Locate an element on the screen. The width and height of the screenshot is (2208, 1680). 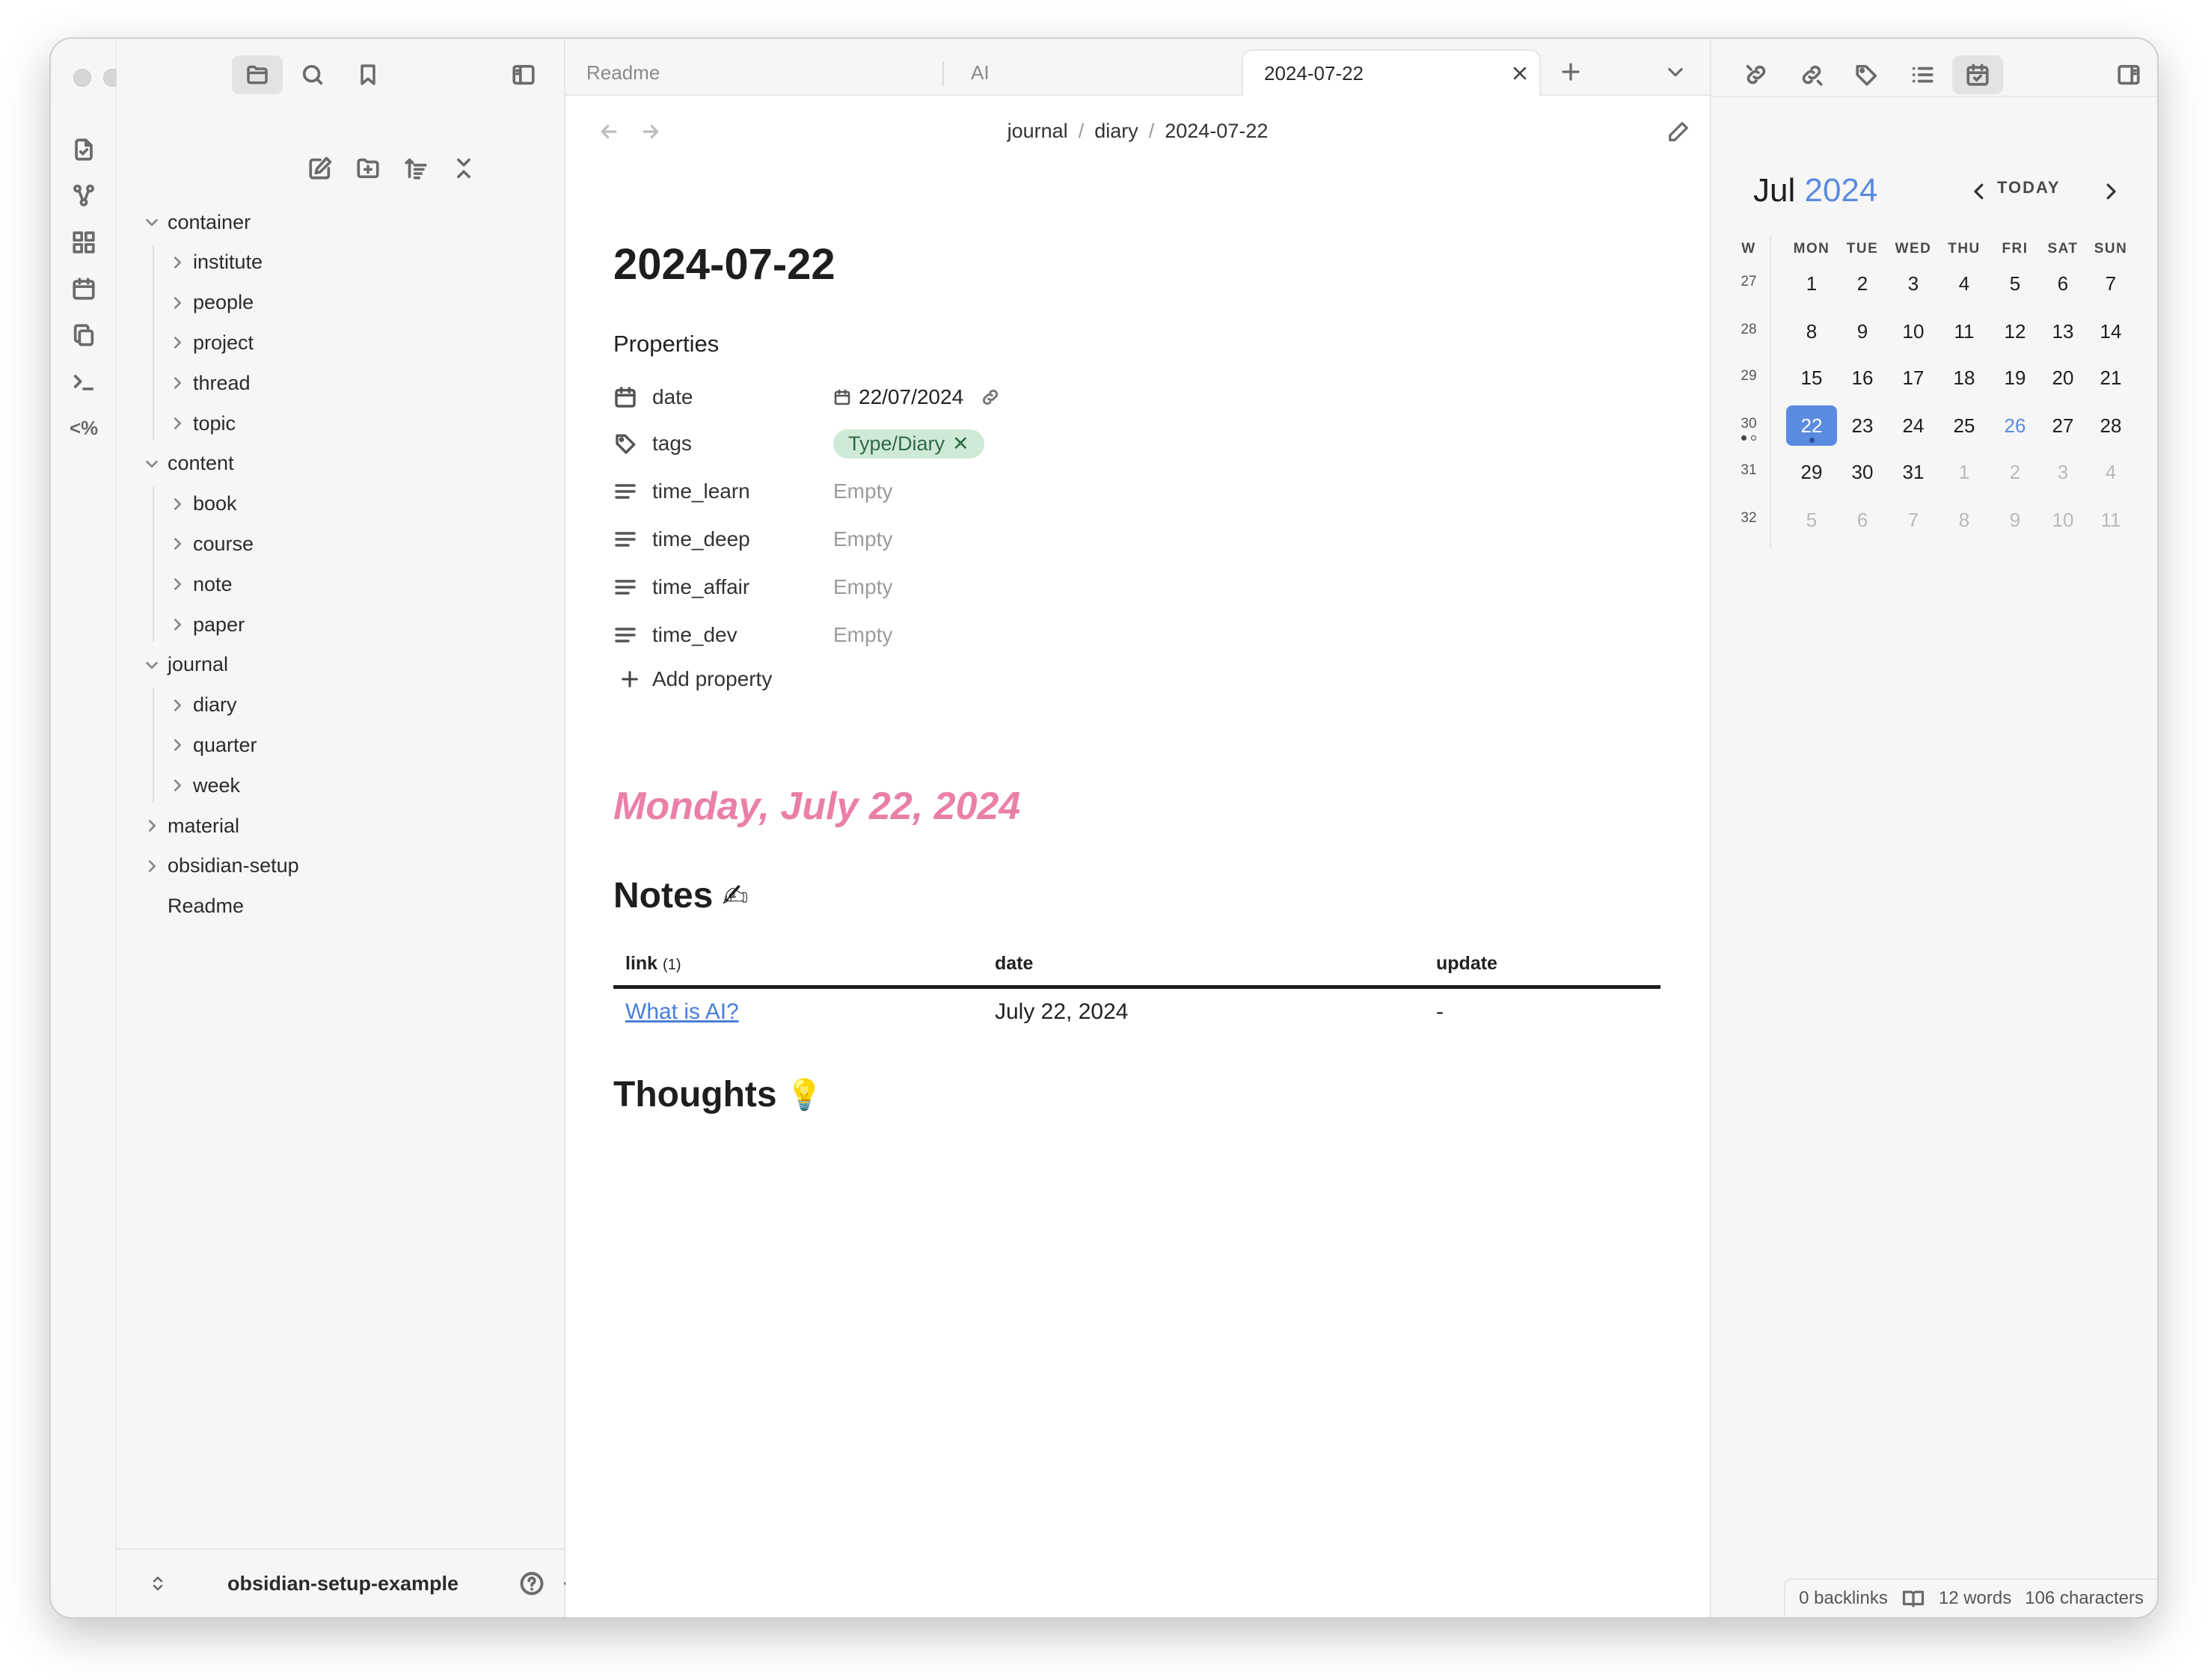
calendar-day: 21 is located at coordinates (2110, 378).